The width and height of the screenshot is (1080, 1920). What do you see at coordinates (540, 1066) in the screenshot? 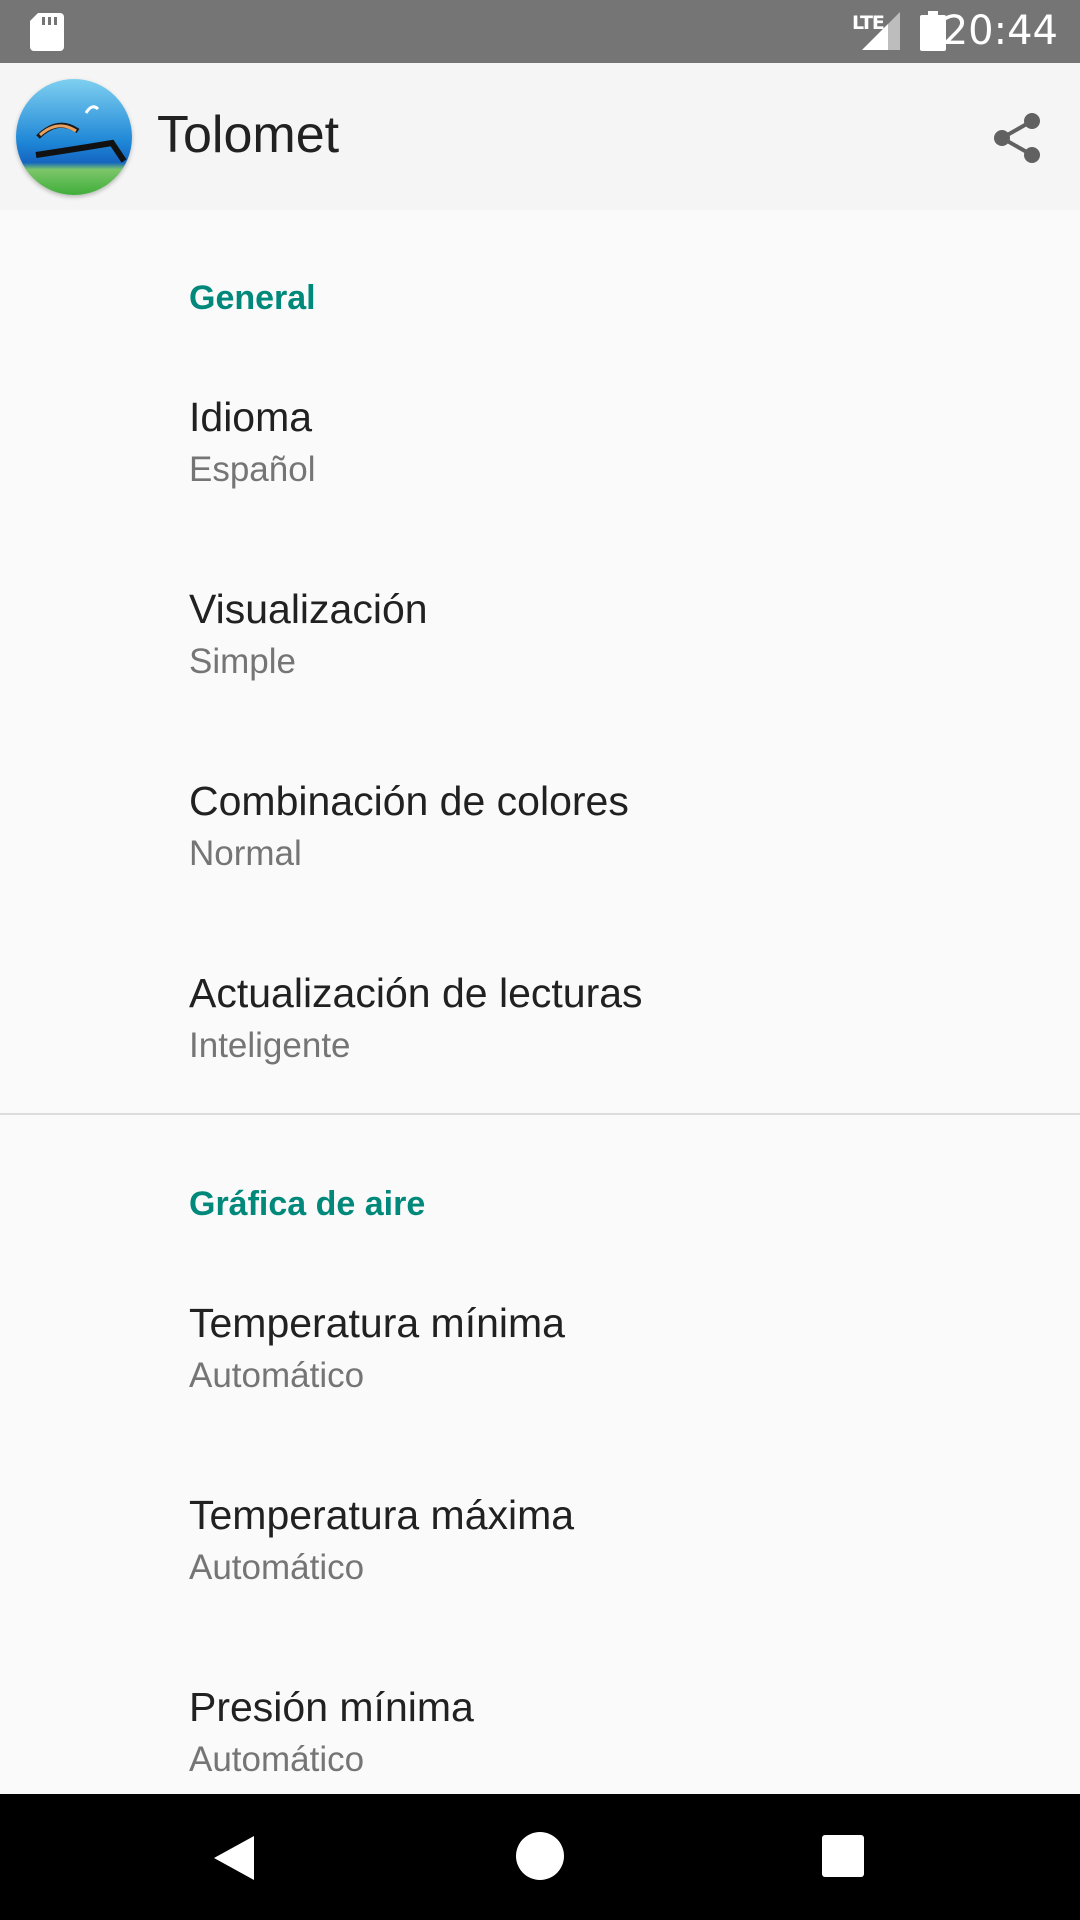
I see `pref-actualizacion-lecturas: Actualización de lecturas Inteligente` at bounding box center [540, 1066].